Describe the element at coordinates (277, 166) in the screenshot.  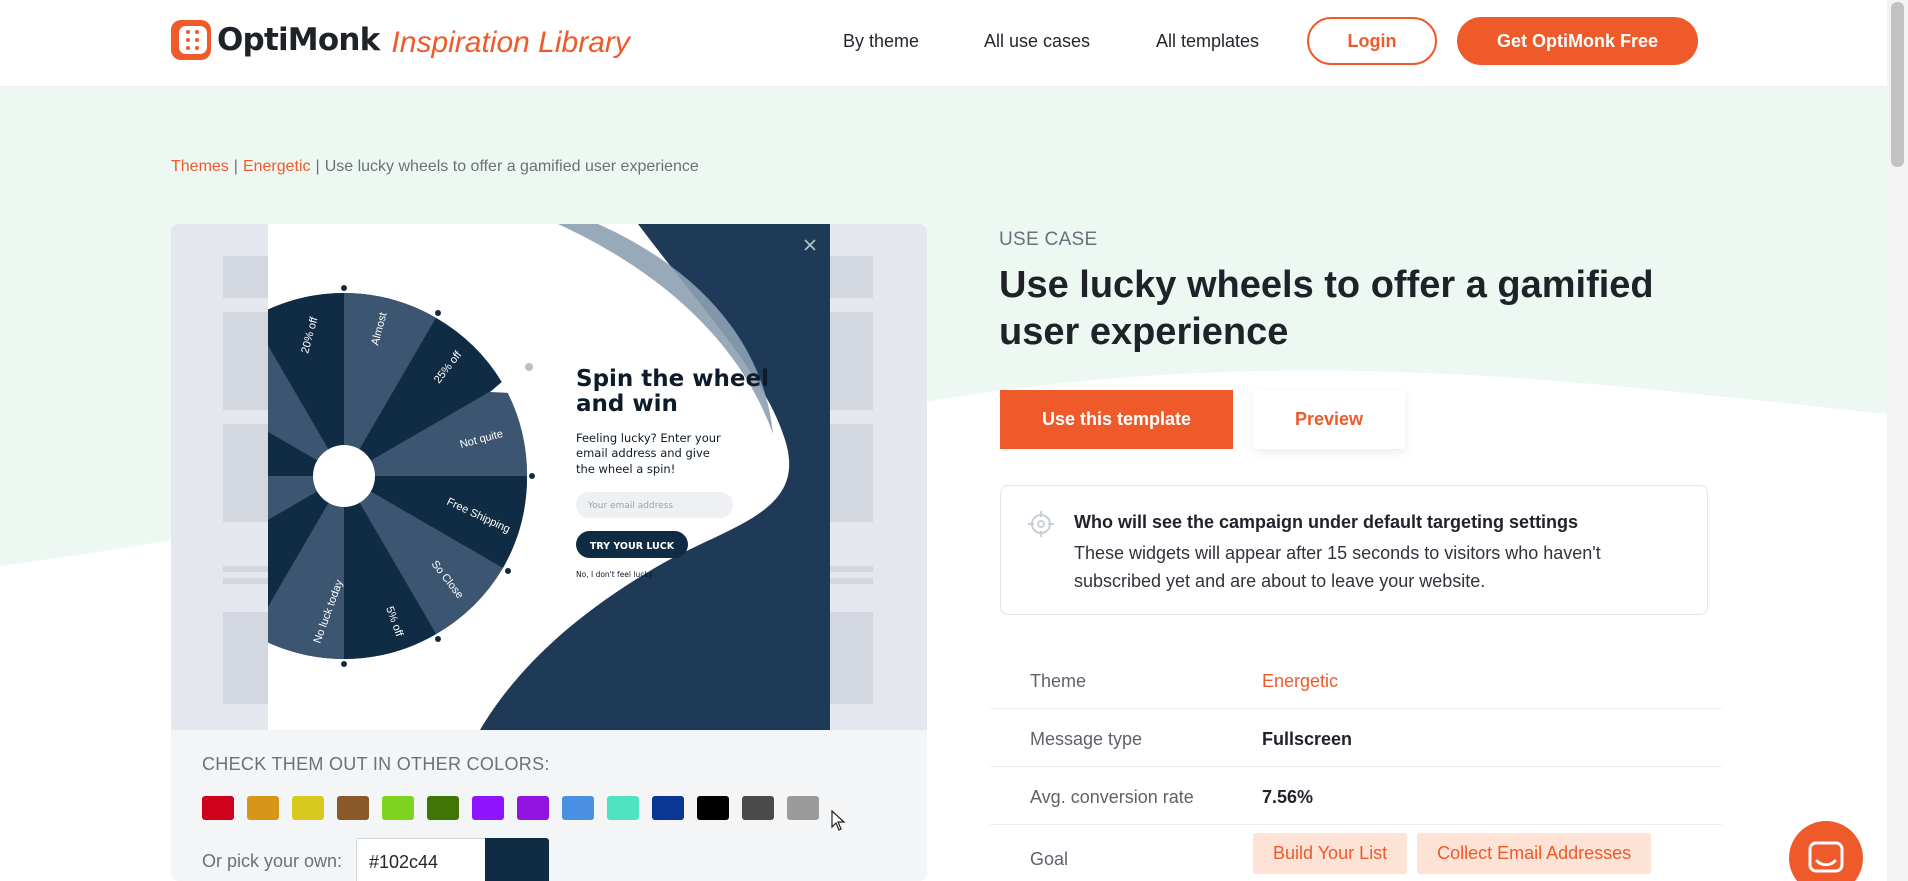
I see `breadcrumb-energetic: Energetic` at that location.